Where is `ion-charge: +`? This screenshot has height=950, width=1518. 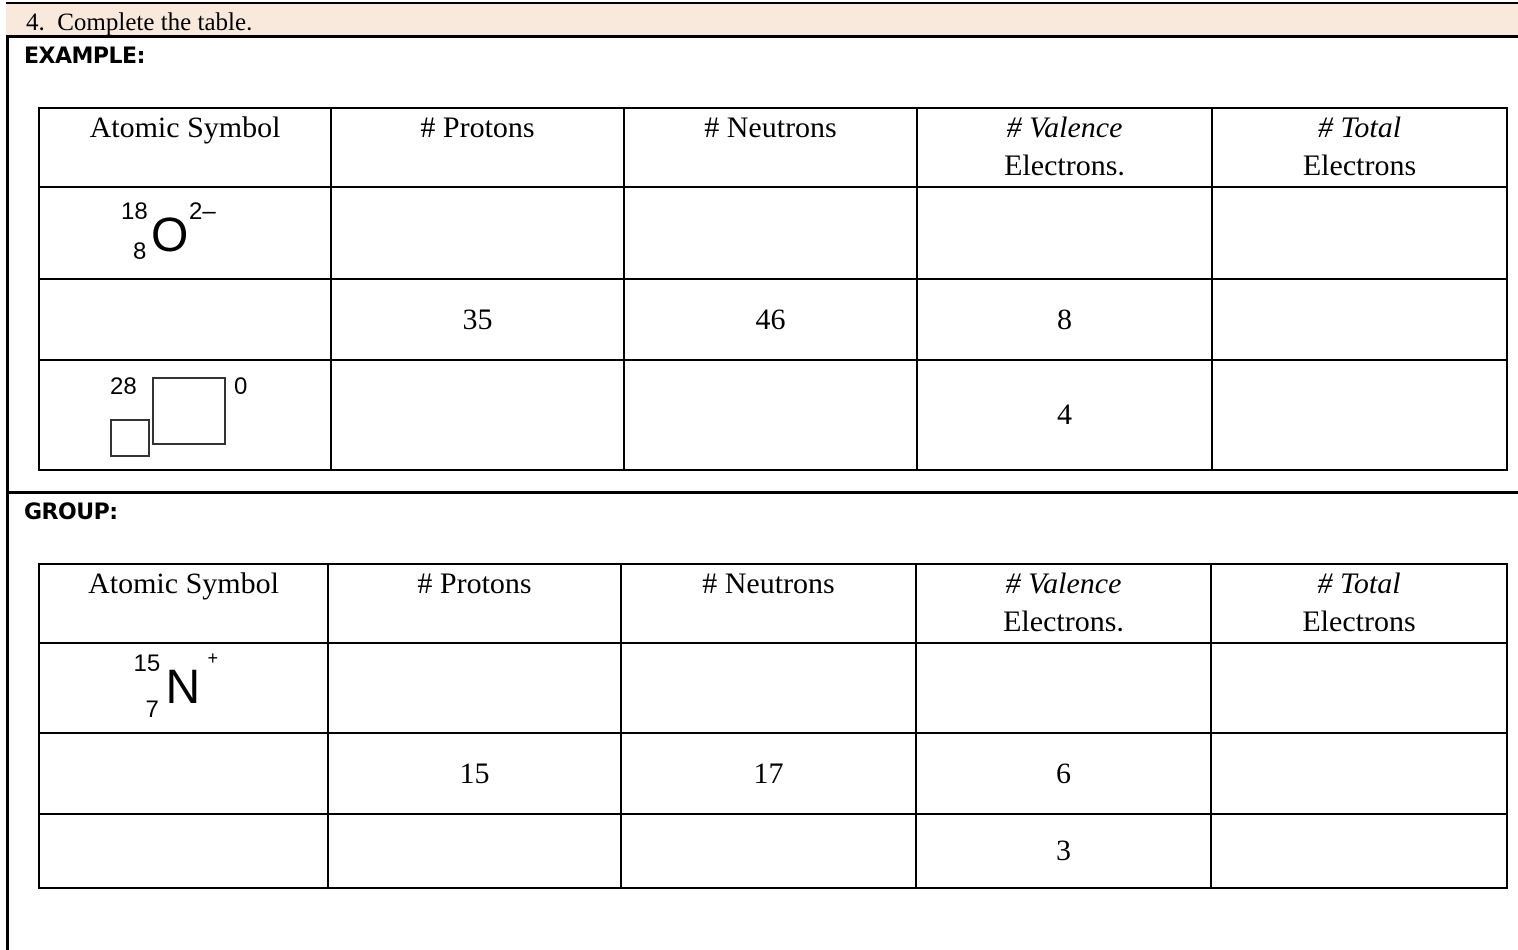 ion-charge: + is located at coordinates (213, 658).